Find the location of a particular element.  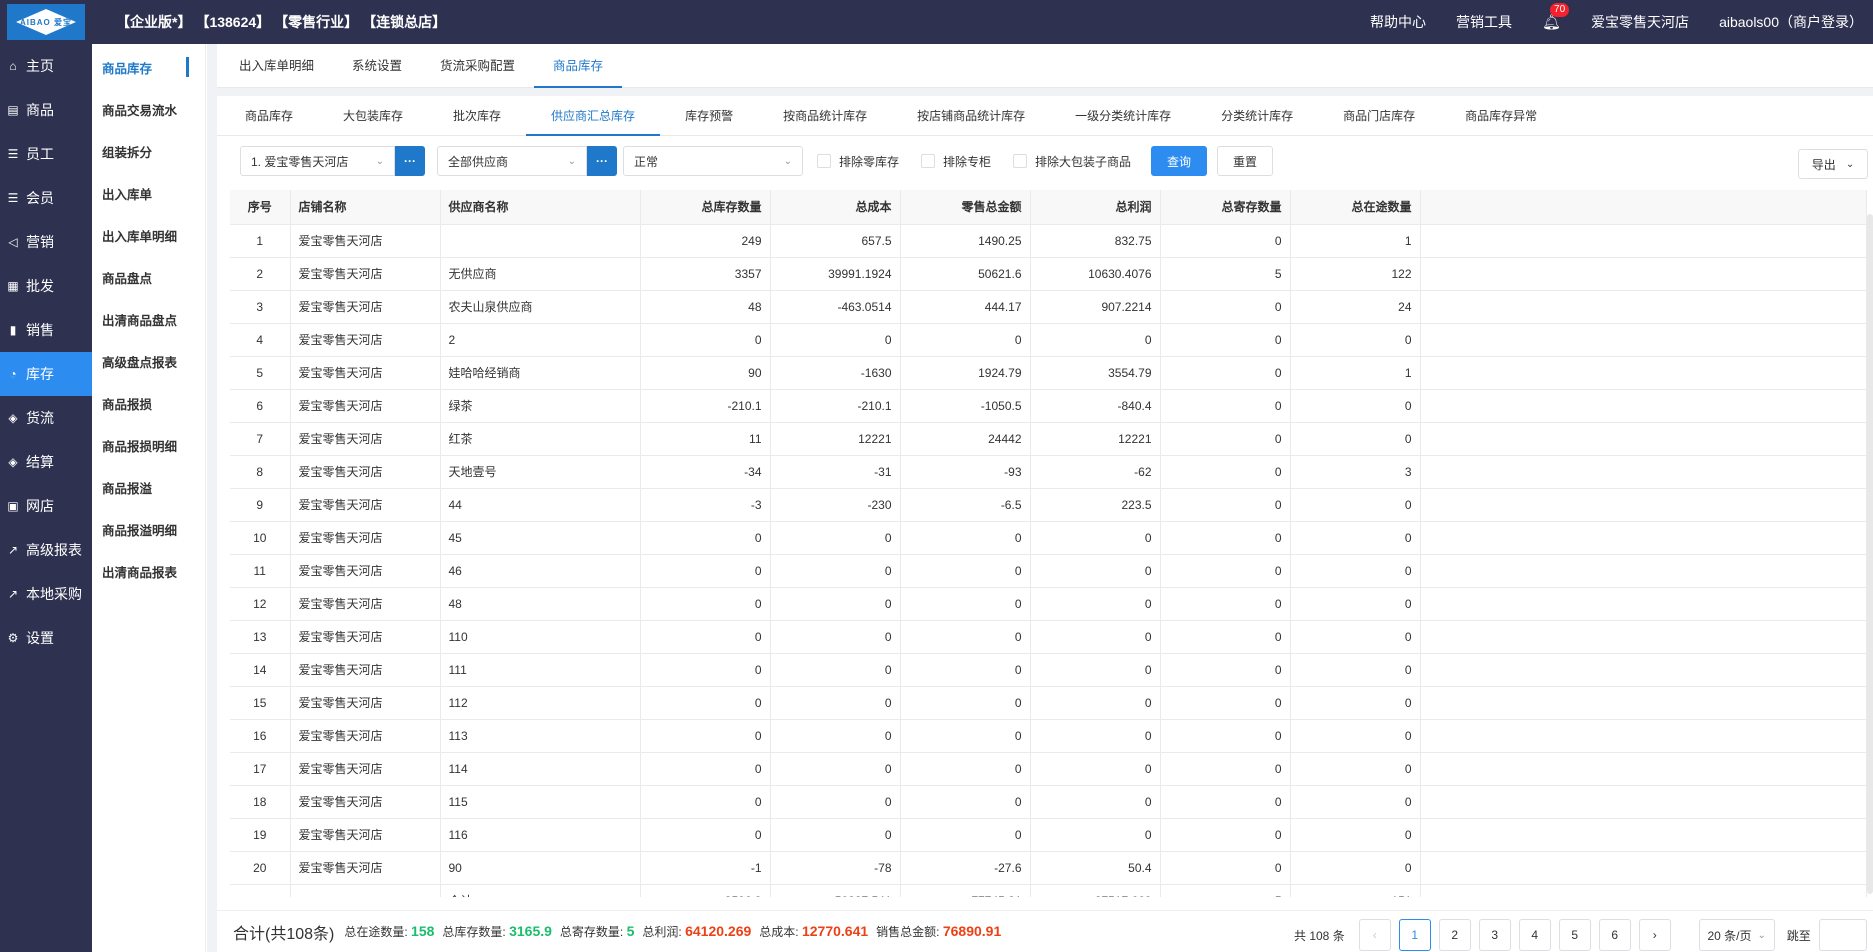

table-row: 18 爱宝零售天河店 115 0 0 0 0 0 0 is located at coordinates (1048, 802).